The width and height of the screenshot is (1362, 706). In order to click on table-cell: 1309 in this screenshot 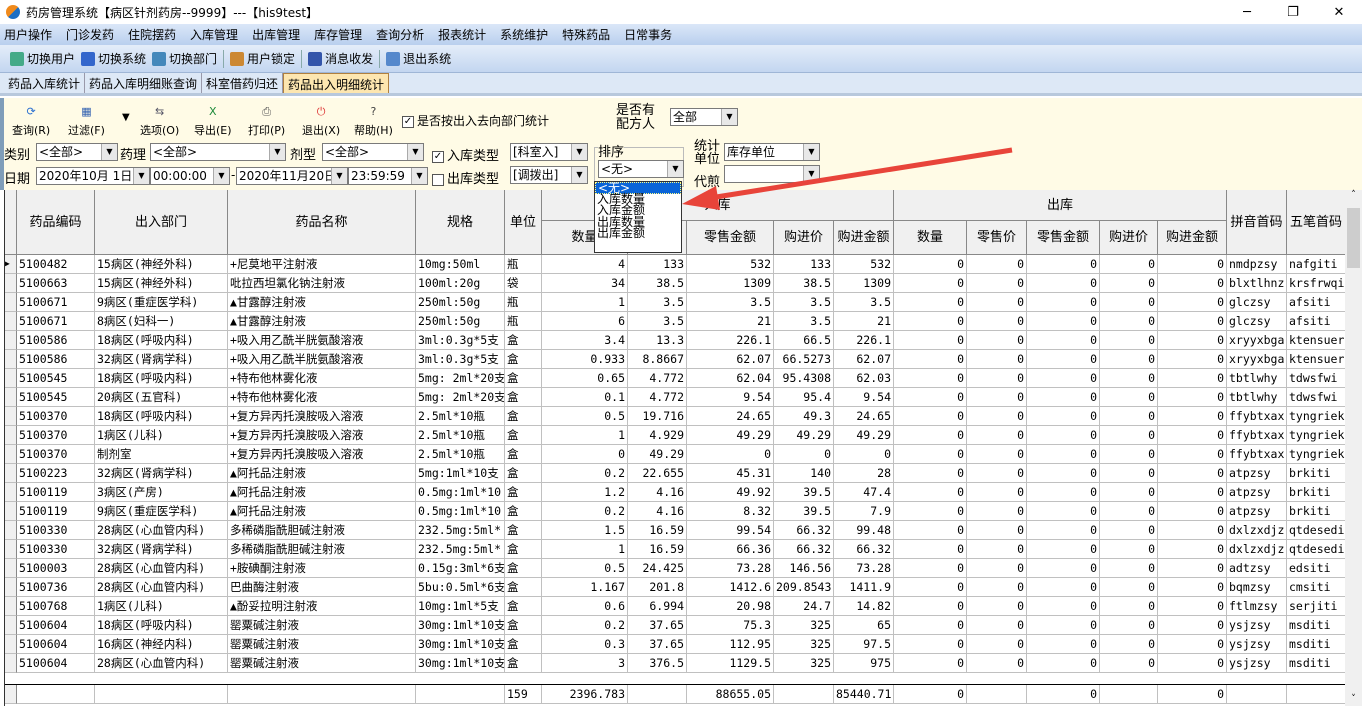, I will do `click(864, 283)`.